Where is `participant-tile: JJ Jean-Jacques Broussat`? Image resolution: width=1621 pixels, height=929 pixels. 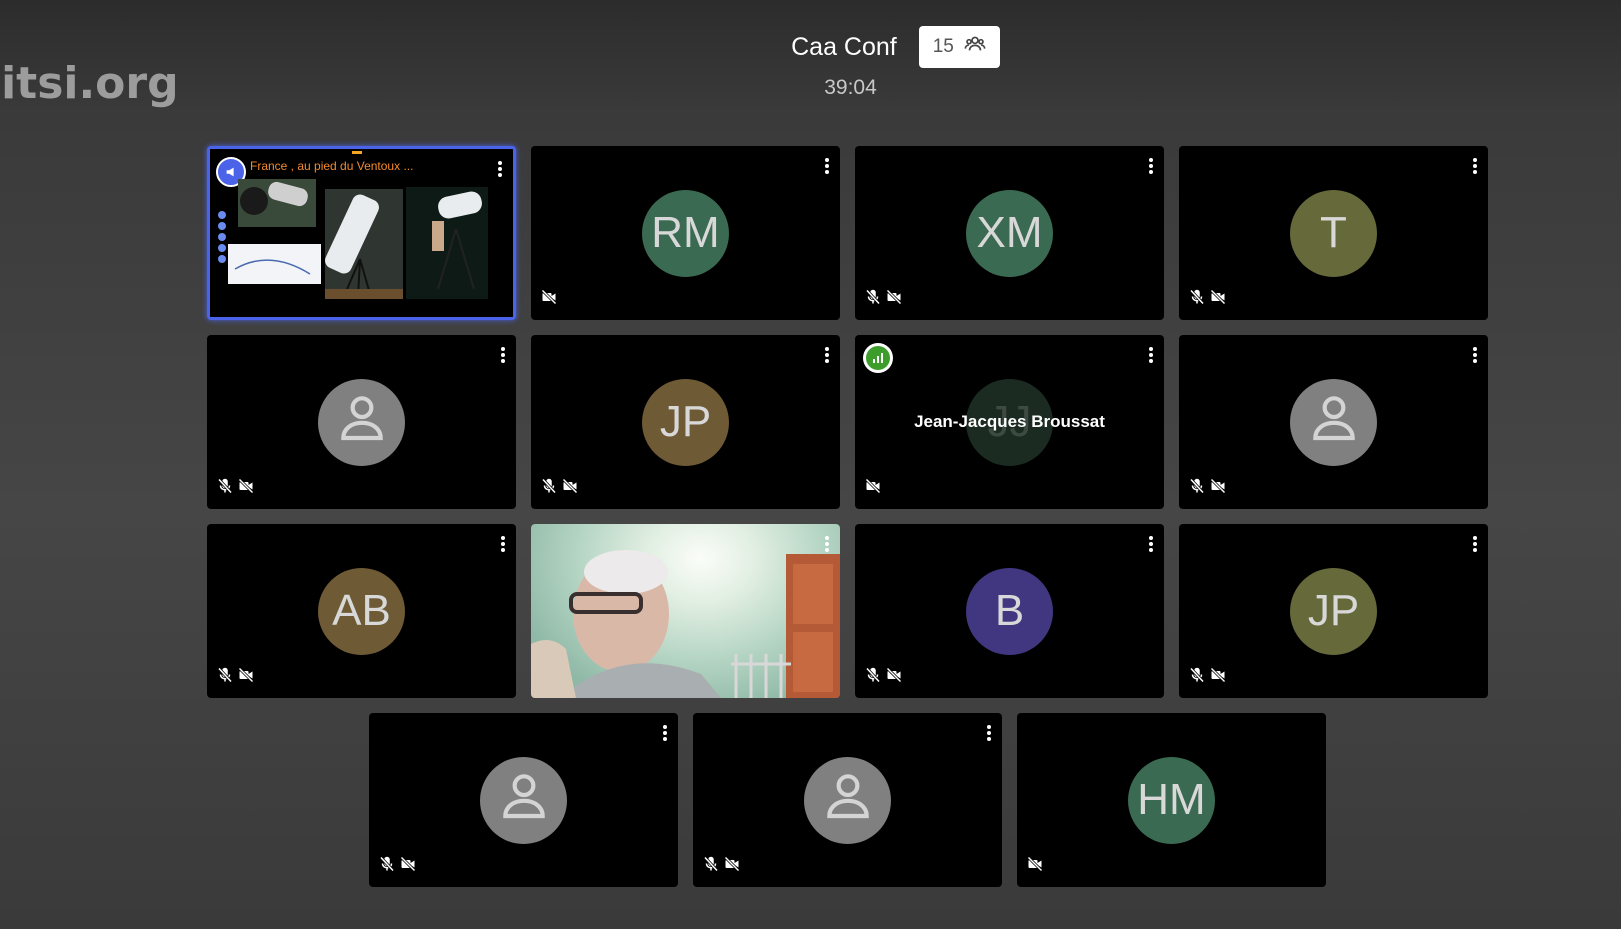 participant-tile: JJ Jean-Jacques Broussat is located at coordinates (1009, 422).